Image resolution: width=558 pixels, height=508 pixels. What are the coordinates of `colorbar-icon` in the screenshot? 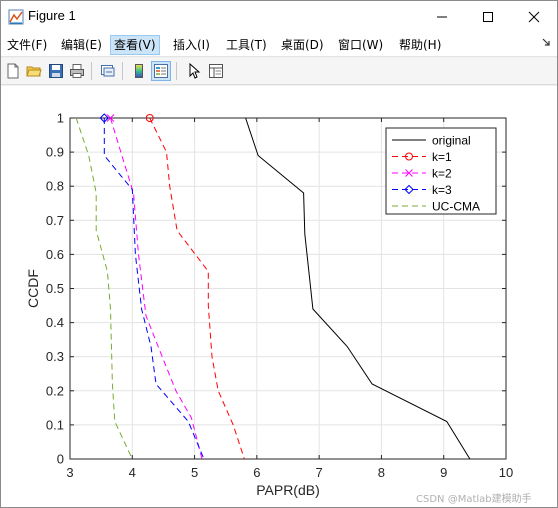 It's located at (139, 71).